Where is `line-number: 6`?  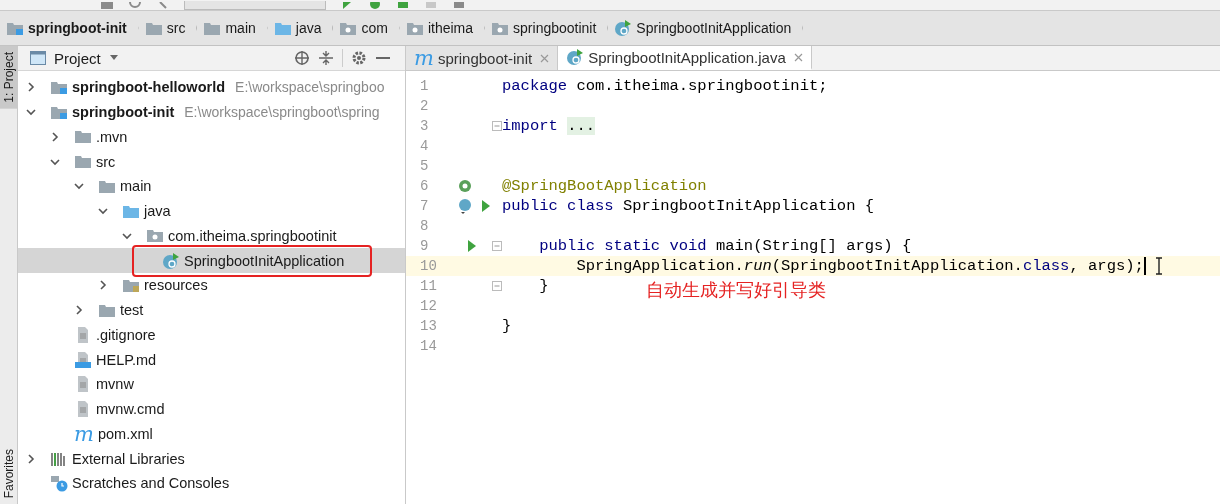
line-number: 6 is located at coordinates (424, 186).